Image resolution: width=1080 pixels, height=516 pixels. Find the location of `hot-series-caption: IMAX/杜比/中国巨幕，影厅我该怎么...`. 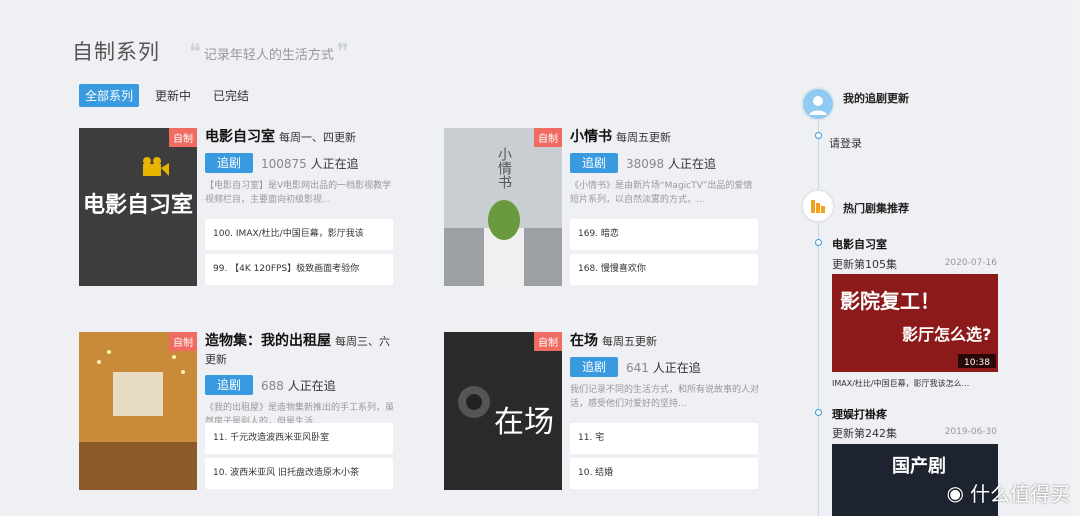

hot-series-caption: IMAX/杜比/中国巨幕，影厅我该怎么... is located at coordinates (901, 383).